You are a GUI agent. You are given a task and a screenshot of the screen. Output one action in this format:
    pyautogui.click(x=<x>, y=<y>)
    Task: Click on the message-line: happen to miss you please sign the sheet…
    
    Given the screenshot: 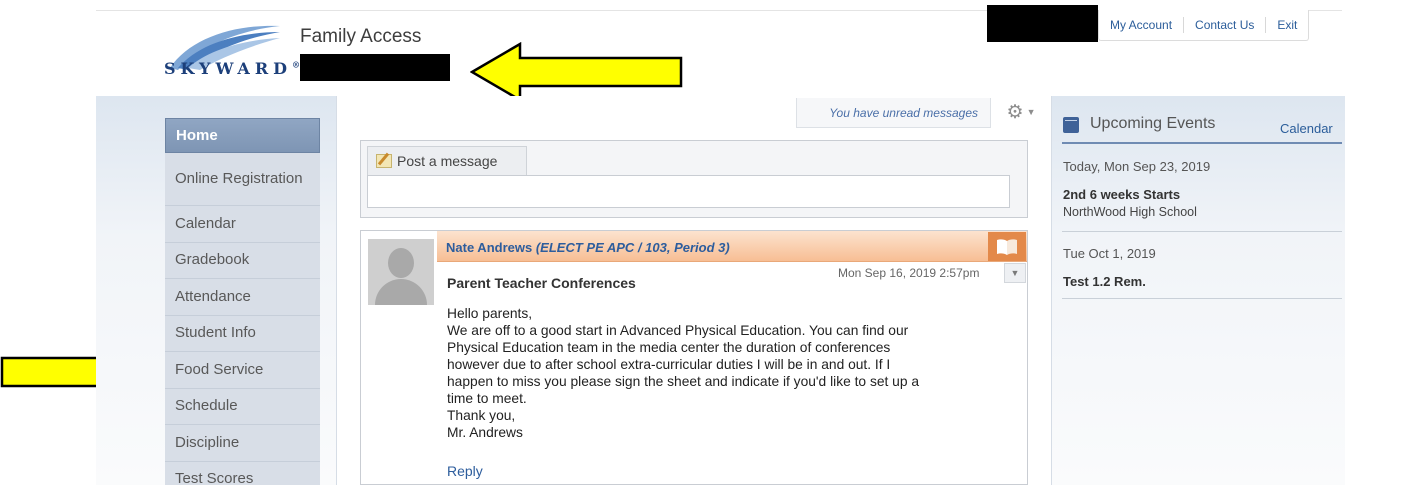 What is the action you would take?
    pyautogui.click(x=683, y=381)
    